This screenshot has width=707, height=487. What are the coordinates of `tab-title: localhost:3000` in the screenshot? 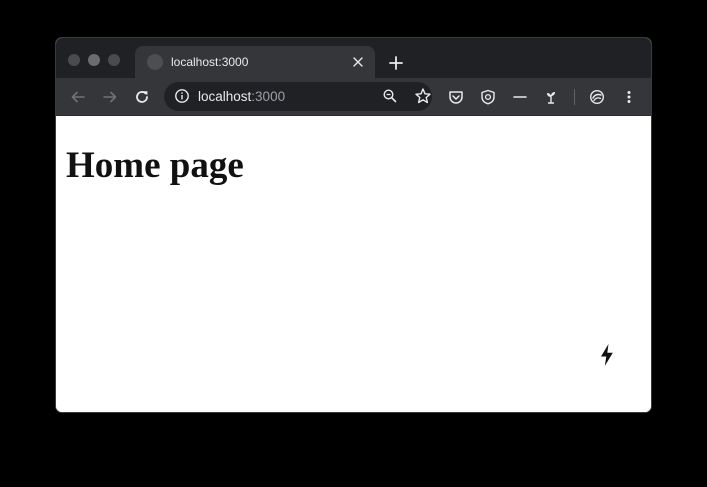 It's located at (210, 62).